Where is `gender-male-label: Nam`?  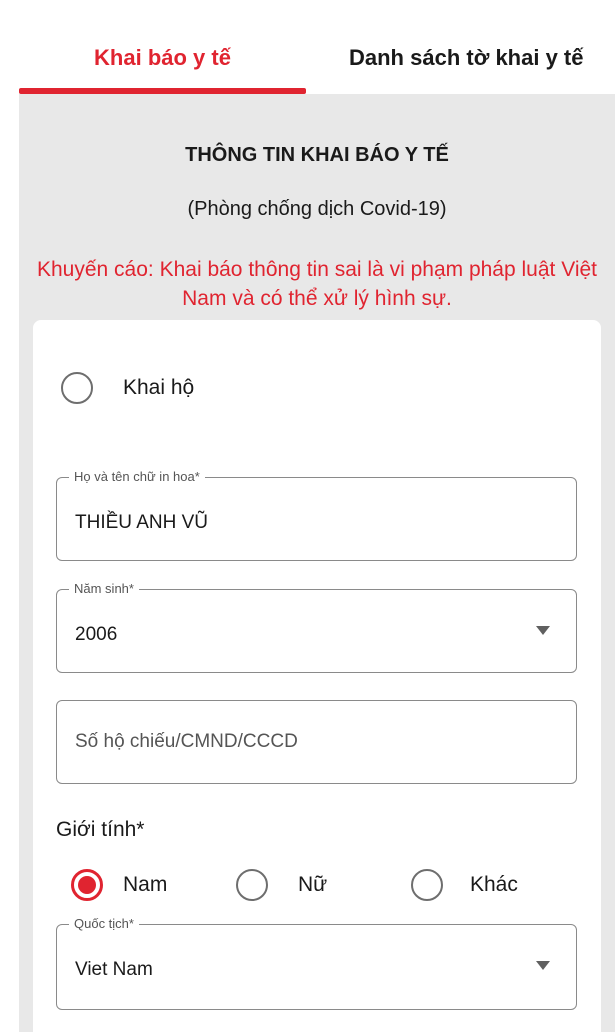
gender-male-label: Nam is located at coordinates (145, 884).